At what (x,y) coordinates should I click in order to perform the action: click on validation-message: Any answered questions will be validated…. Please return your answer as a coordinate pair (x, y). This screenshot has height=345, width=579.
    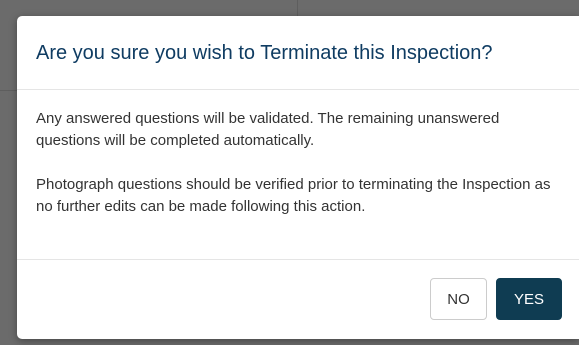
    Looking at the image, I should click on (268, 129).